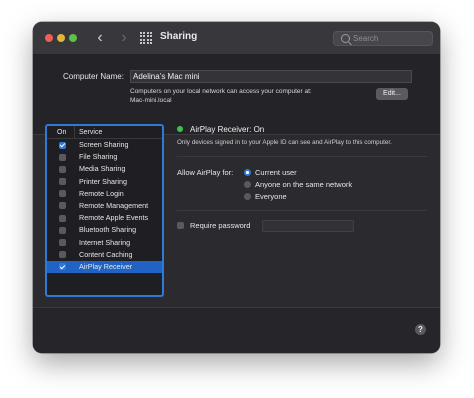  I want to click on search-field, so click(383, 38).